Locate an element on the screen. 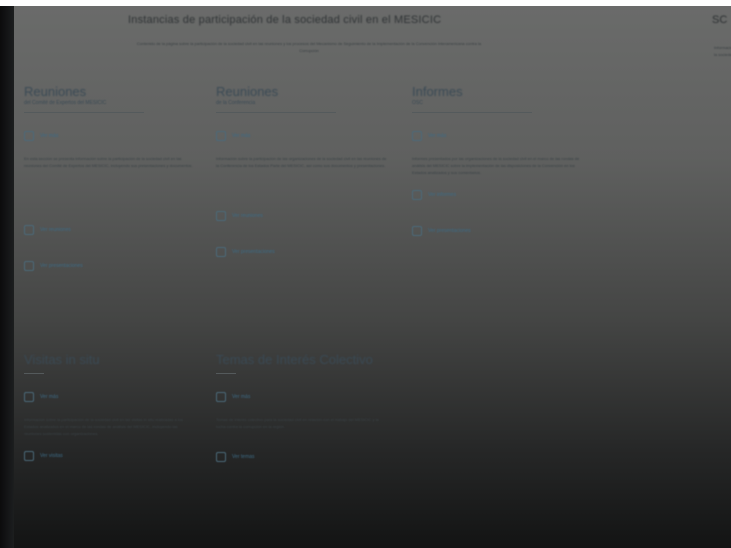 The width and height of the screenshot is (731, 548). card-title: Informes is located at coordinates (437, 91).